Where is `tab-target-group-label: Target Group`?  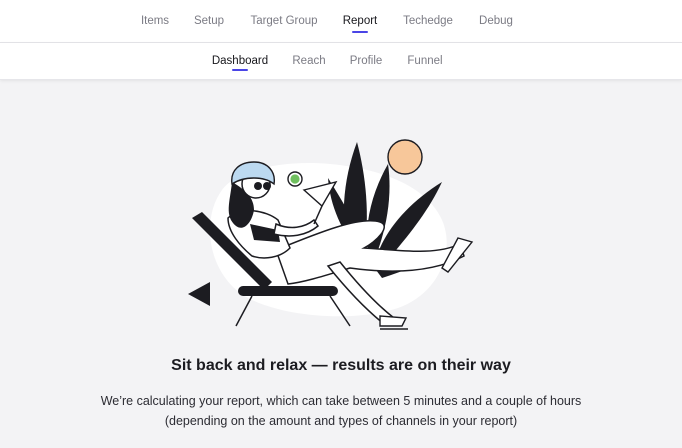
tab-target-group-label: Target Group is located at coordinates (284, 21).